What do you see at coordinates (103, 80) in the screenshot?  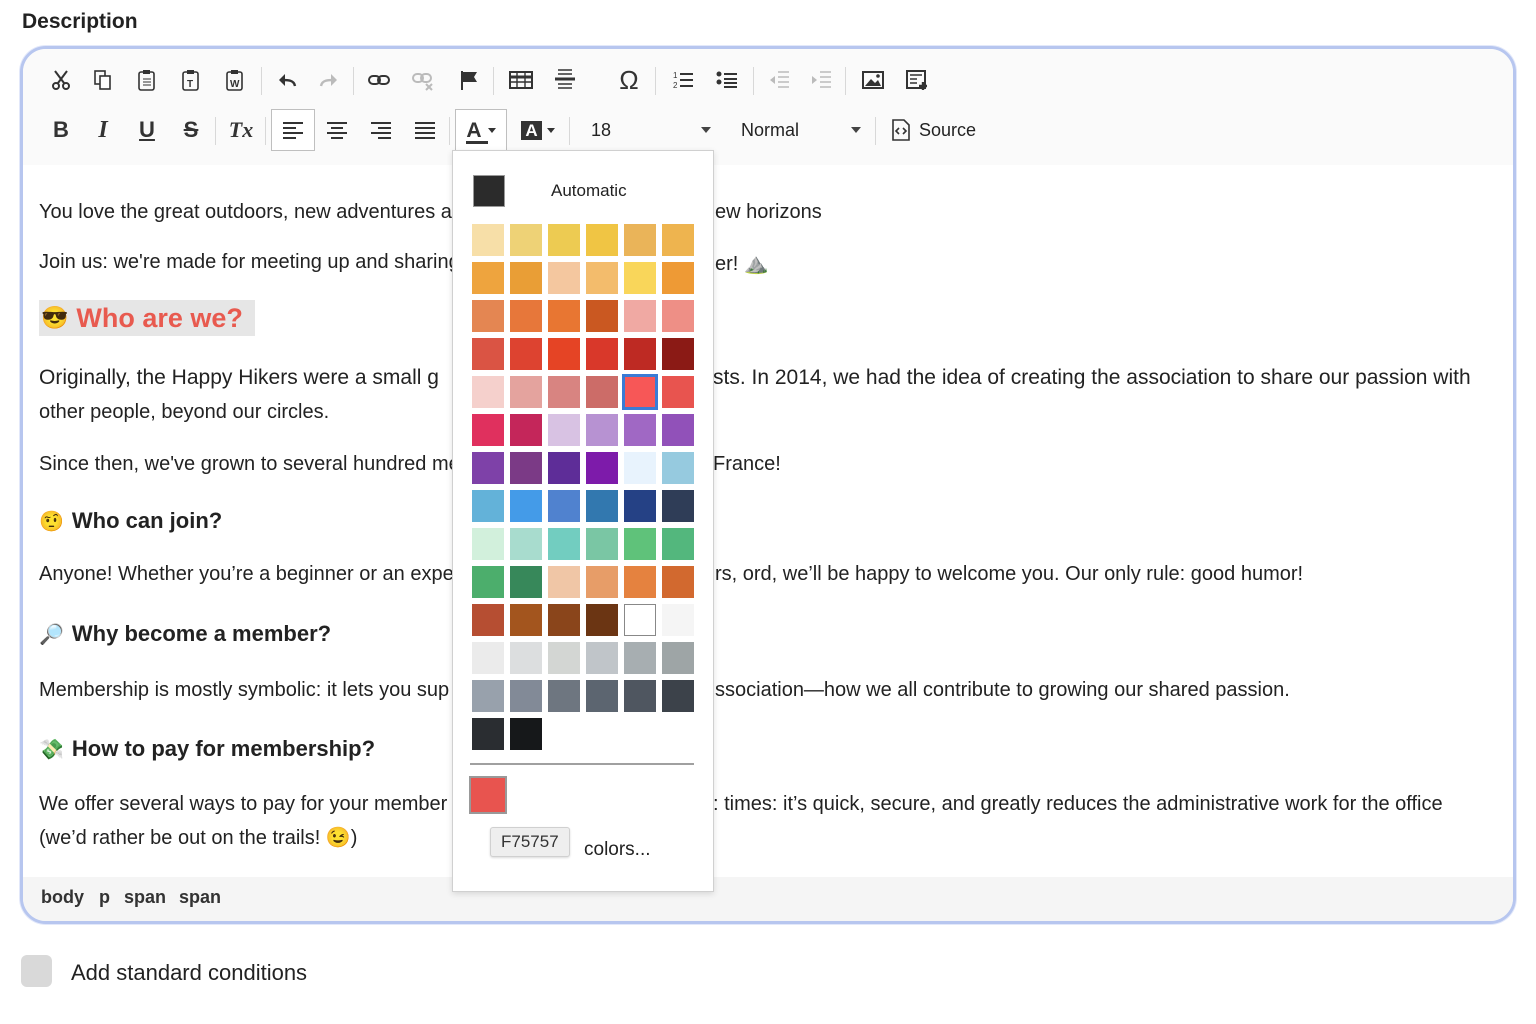 I see `copy-icon` at bounding box center [103, 80].